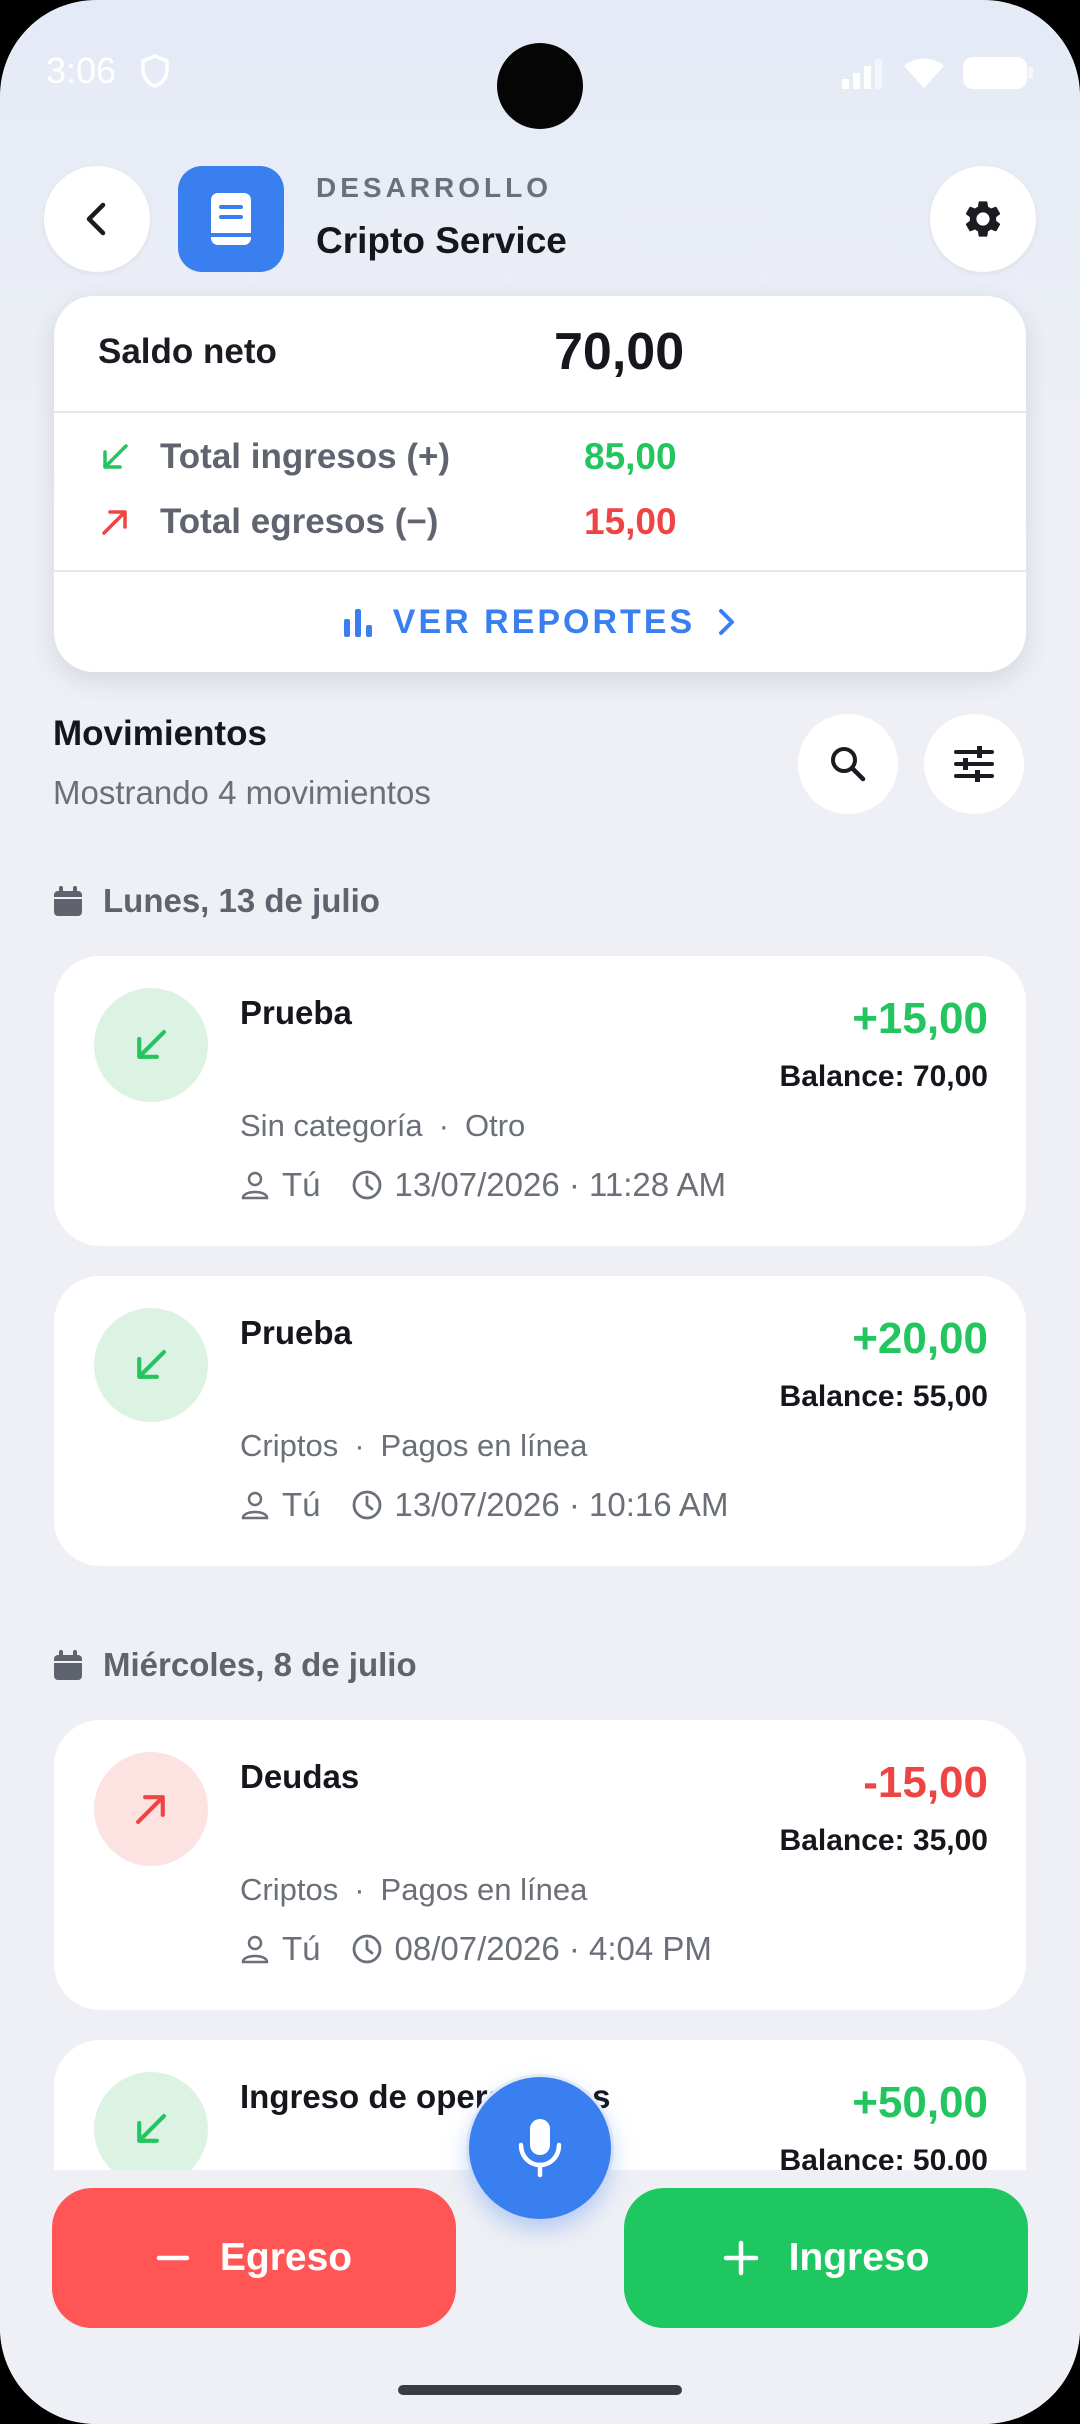 This screenshot has width=1080, height=2424. I want to click on date-group-header: Miércoles, 8 de julio, so click(235, 1665).